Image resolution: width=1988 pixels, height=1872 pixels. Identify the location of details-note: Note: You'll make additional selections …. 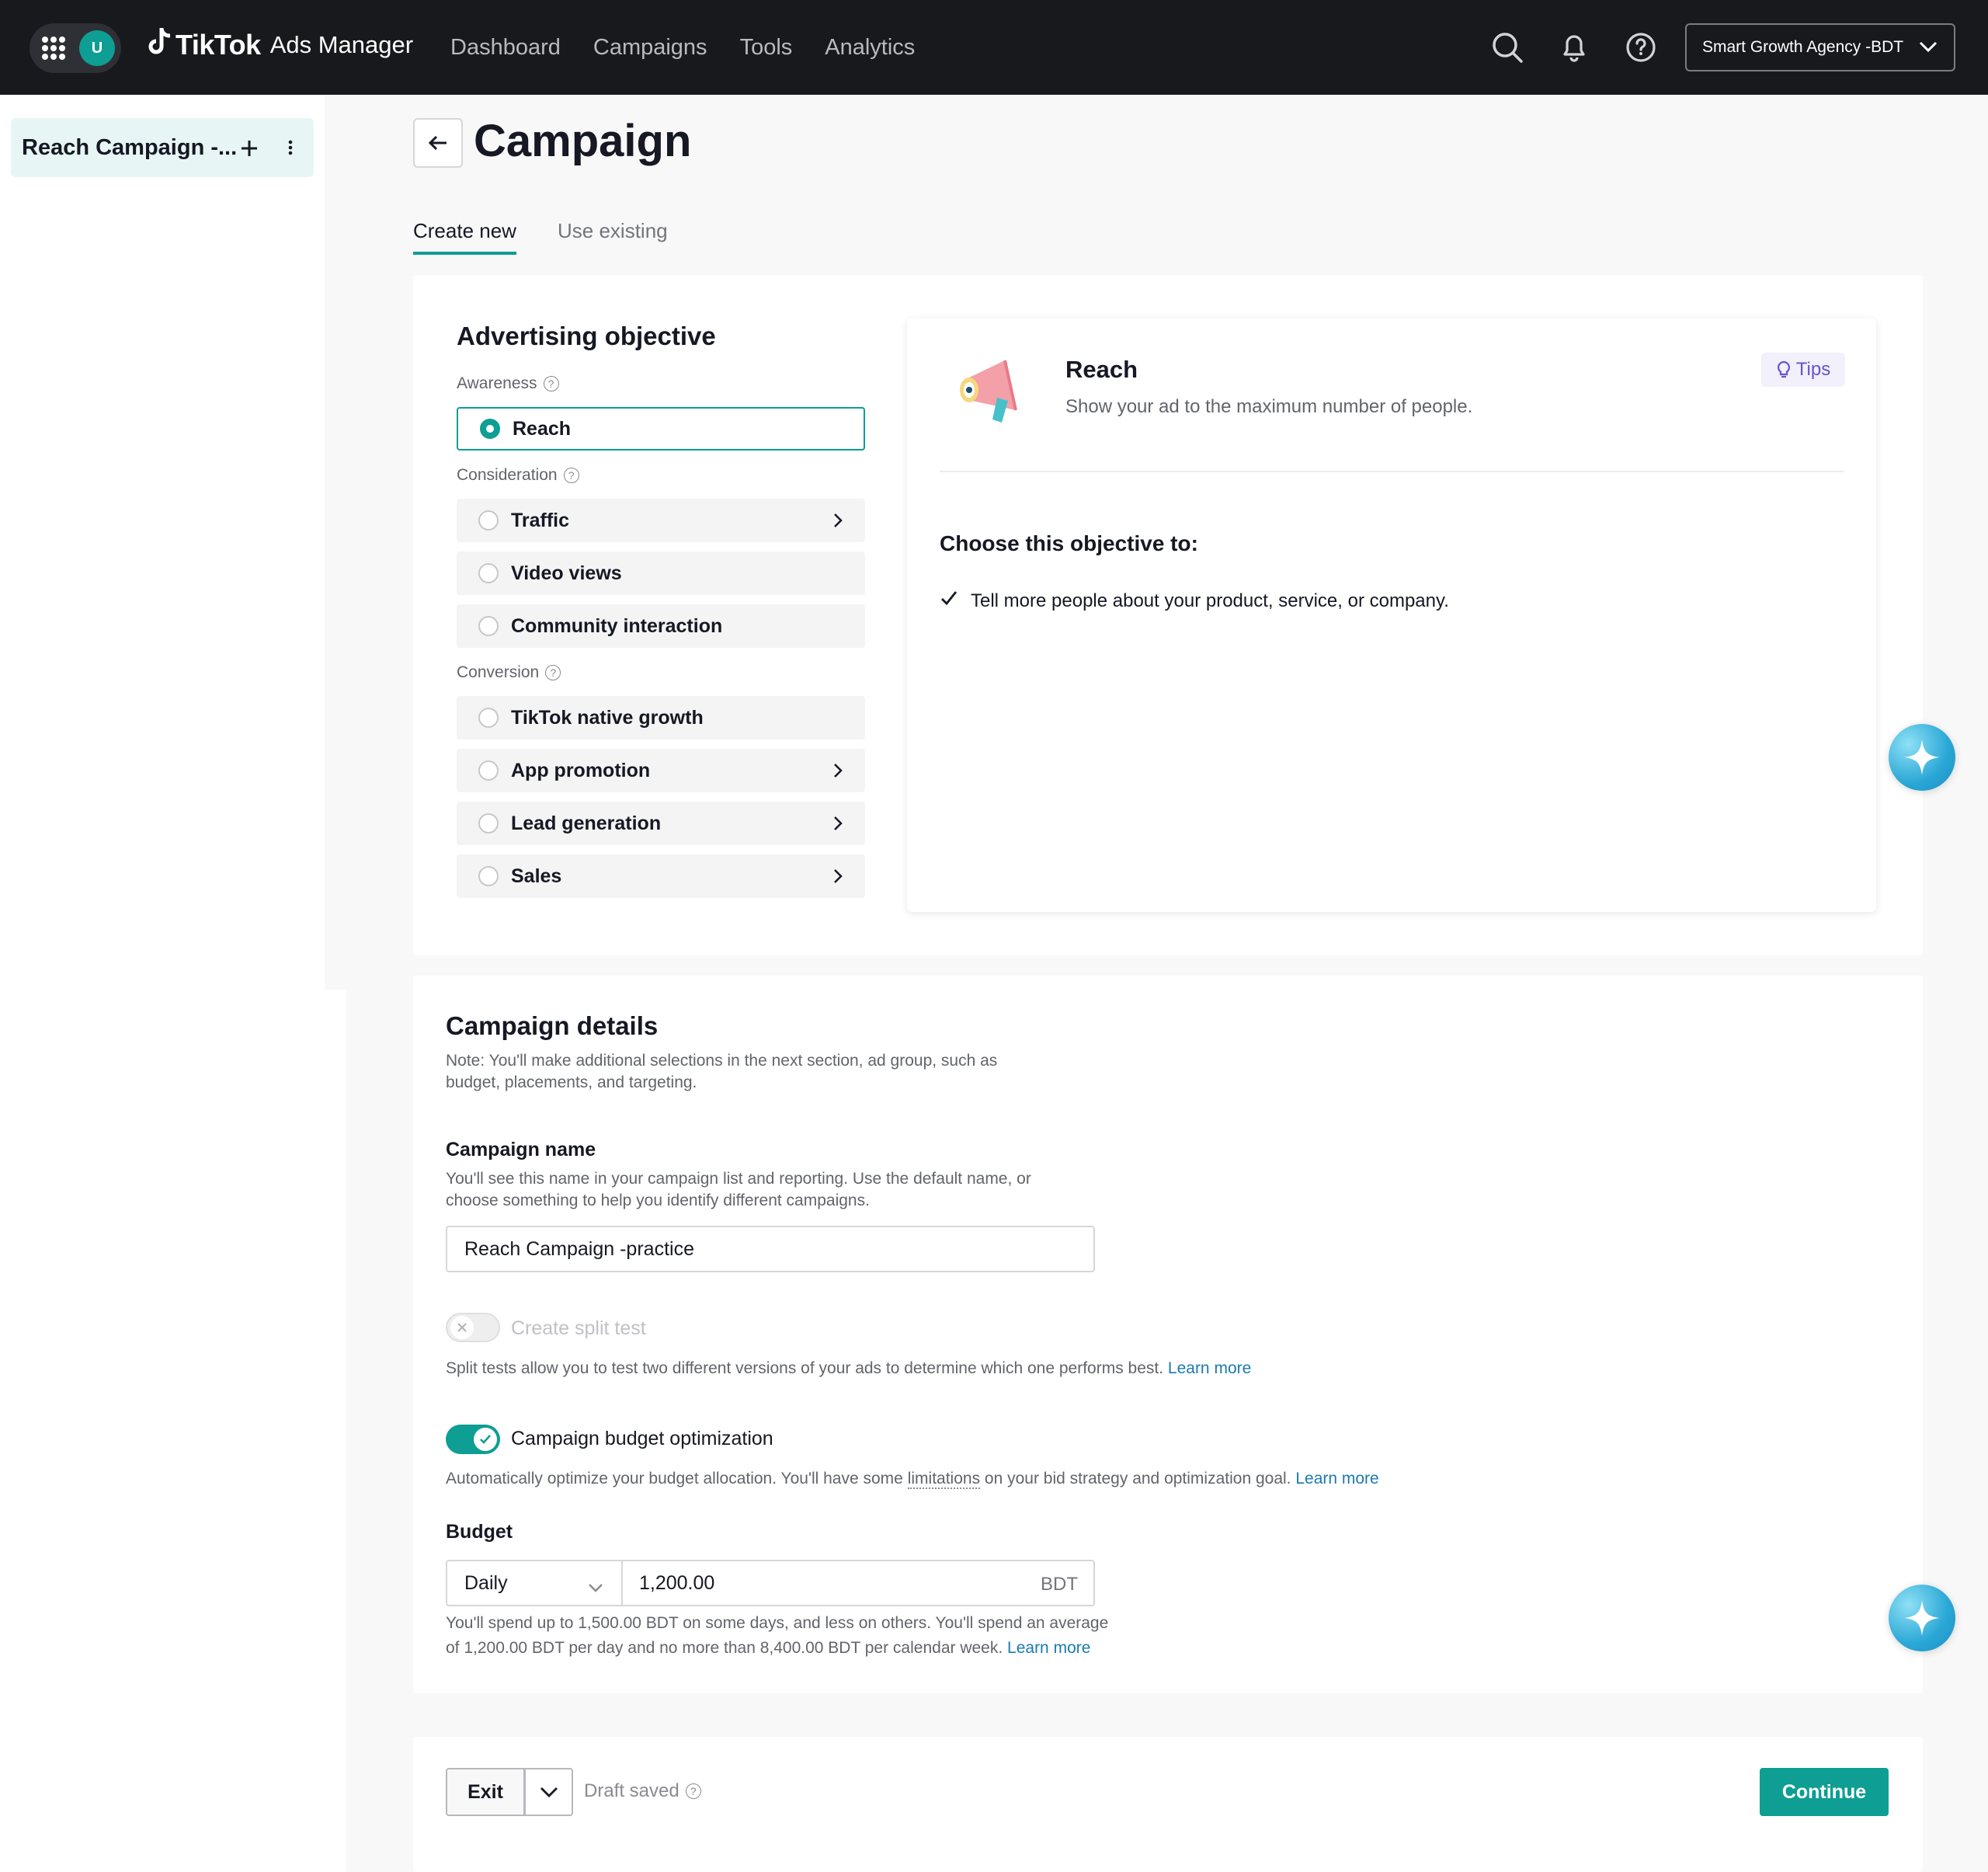
(722, 1072).